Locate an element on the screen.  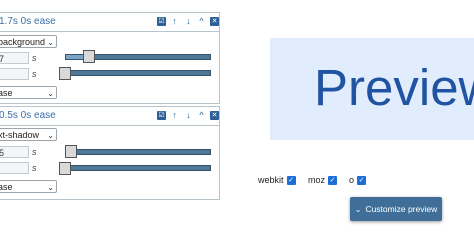
duration-input: 7 is located at coordinates (14, 58).